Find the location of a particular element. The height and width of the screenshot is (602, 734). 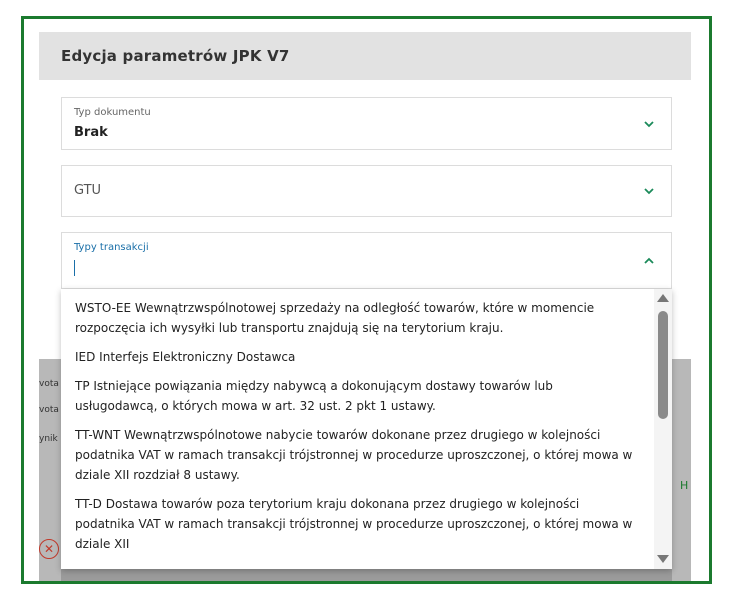

document-type-value: Brak is located at coordinates (91, 132).